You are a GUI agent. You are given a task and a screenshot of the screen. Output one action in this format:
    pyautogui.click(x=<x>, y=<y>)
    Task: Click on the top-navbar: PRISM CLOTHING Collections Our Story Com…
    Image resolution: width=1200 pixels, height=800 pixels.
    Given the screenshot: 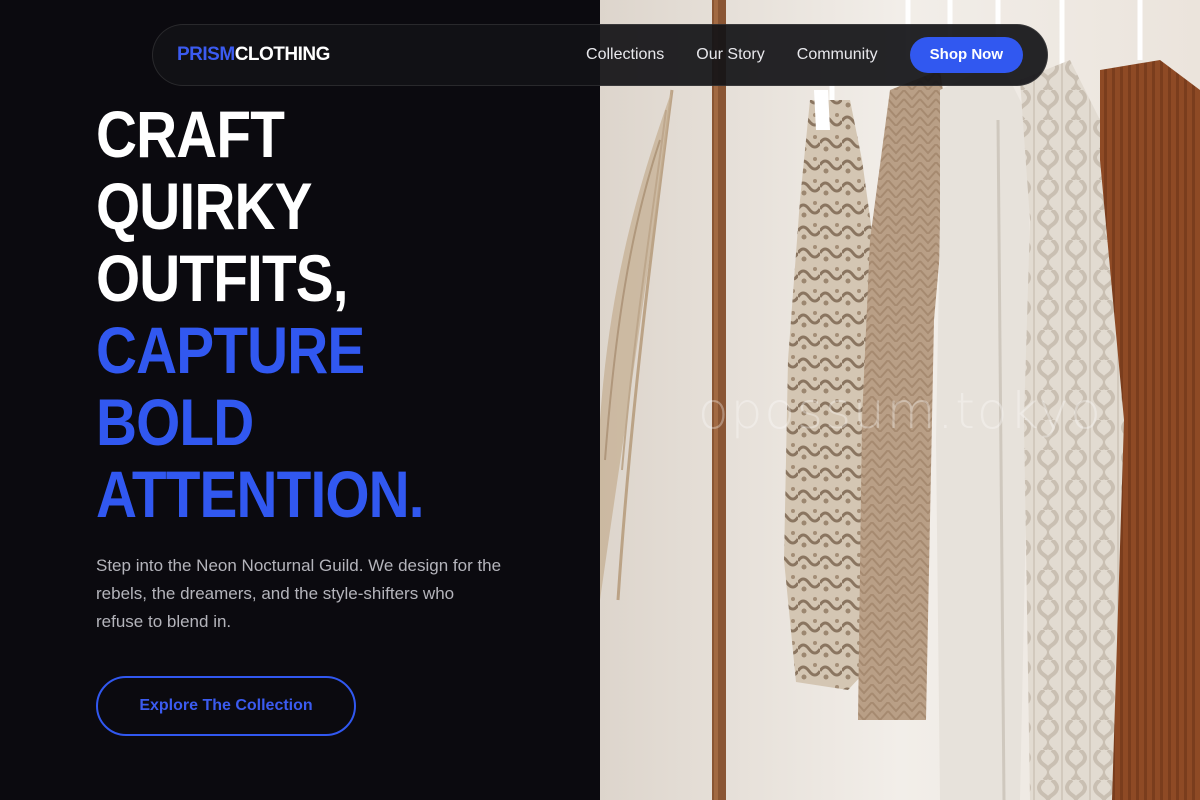 What is the action you would take?
    pyautogui.click(x=600, y=55)
    